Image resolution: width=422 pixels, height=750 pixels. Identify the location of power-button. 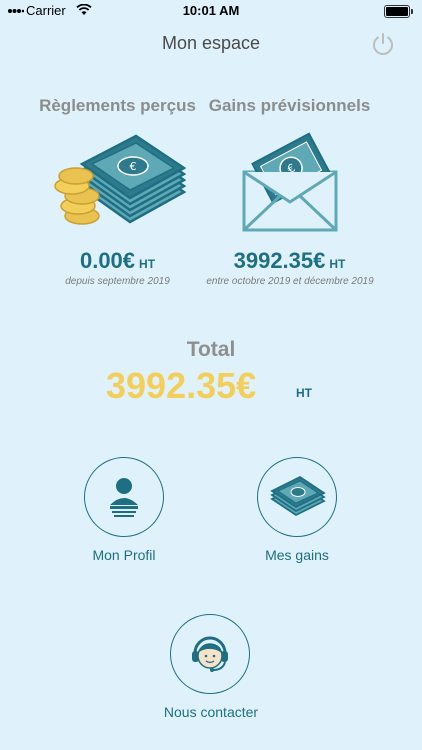
(383, 44).